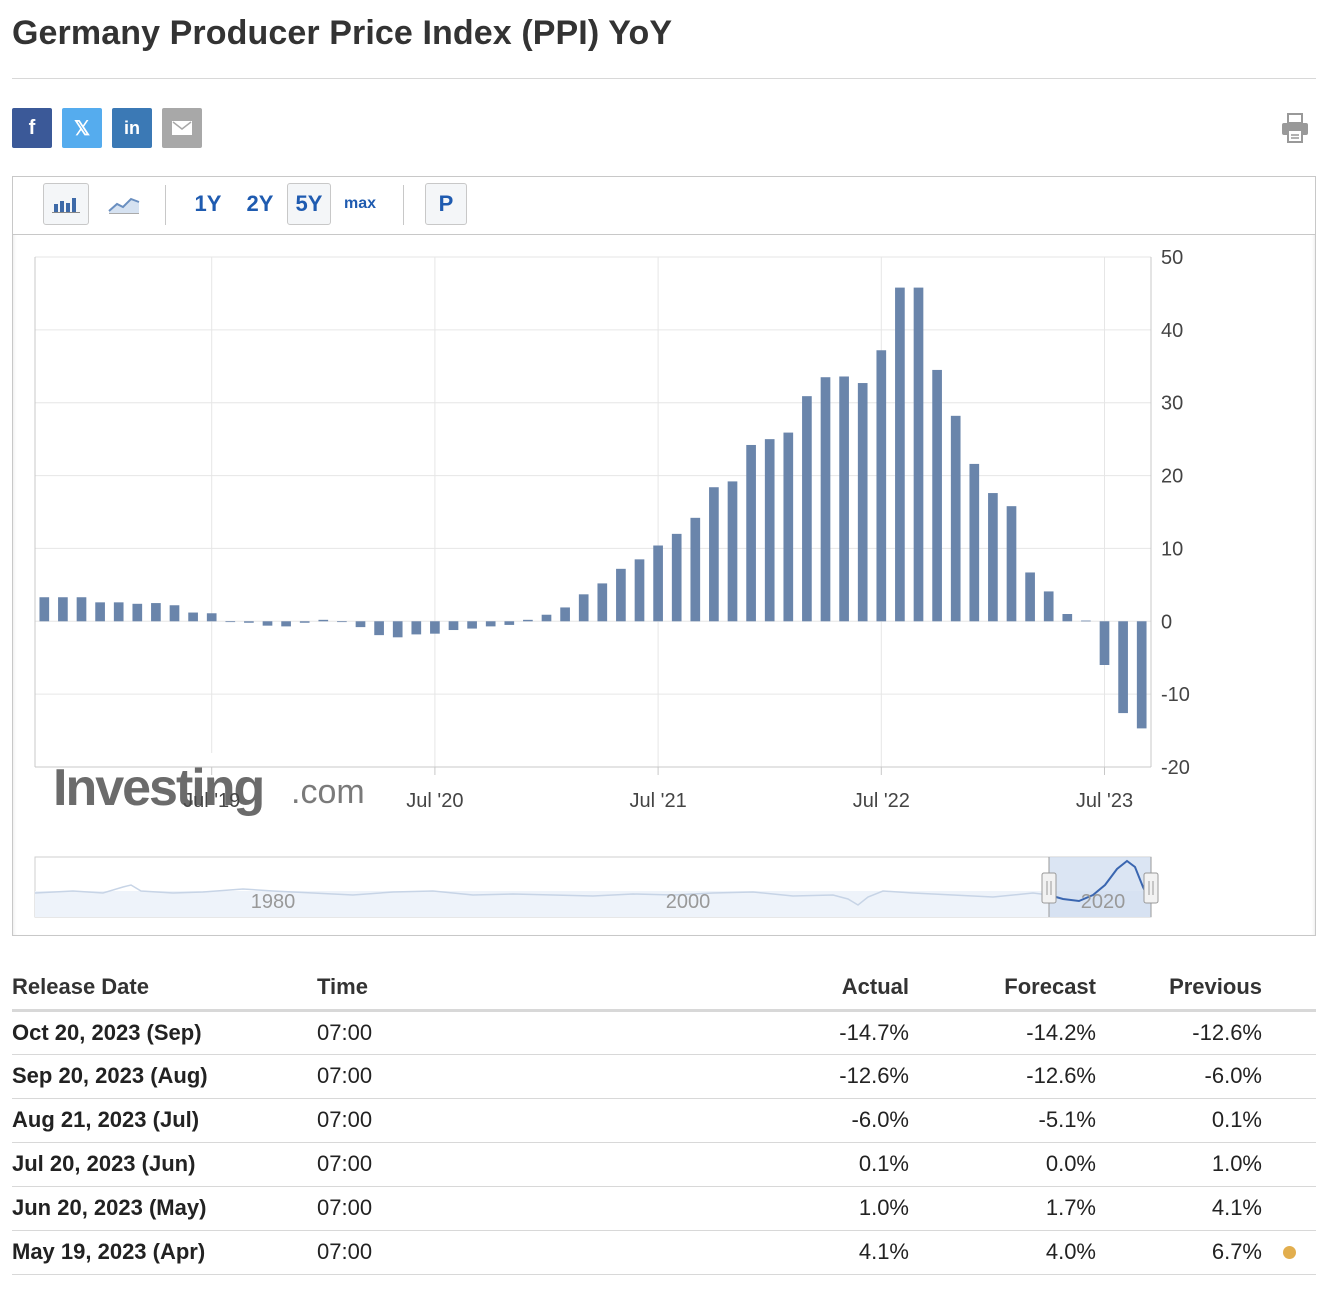 The image size is (1328, 1298). Describe the element at coordinates (66, 204) in the screenshot. I see `bar-chart-toggle` at that location.